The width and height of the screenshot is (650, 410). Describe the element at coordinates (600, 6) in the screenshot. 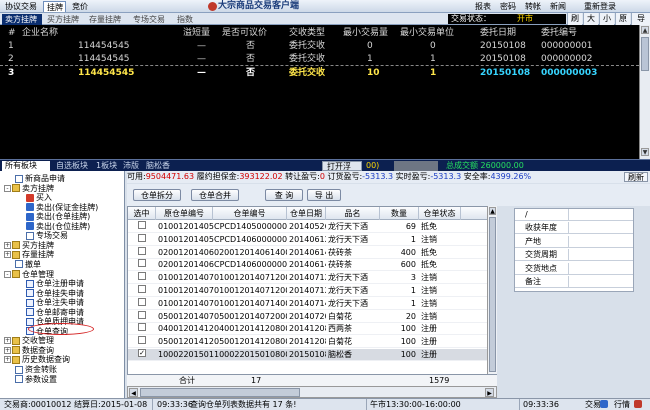

I see `menu-relogin: 重新登录` at that location.